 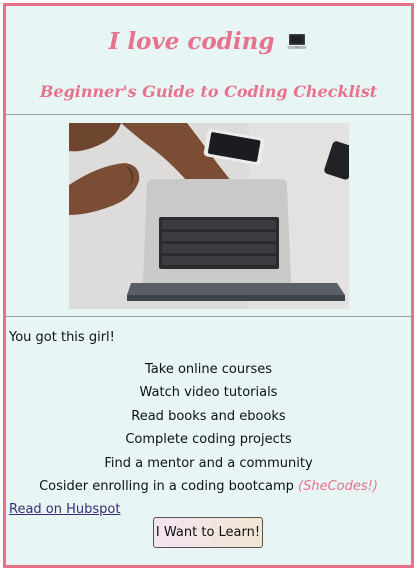 I want to click on checklist-item: Find a mentor and a community, so click(x=208, y=463).